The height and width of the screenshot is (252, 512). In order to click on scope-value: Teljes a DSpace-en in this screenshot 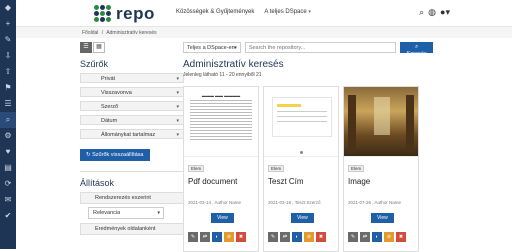, I will do `click(211, 48)`.